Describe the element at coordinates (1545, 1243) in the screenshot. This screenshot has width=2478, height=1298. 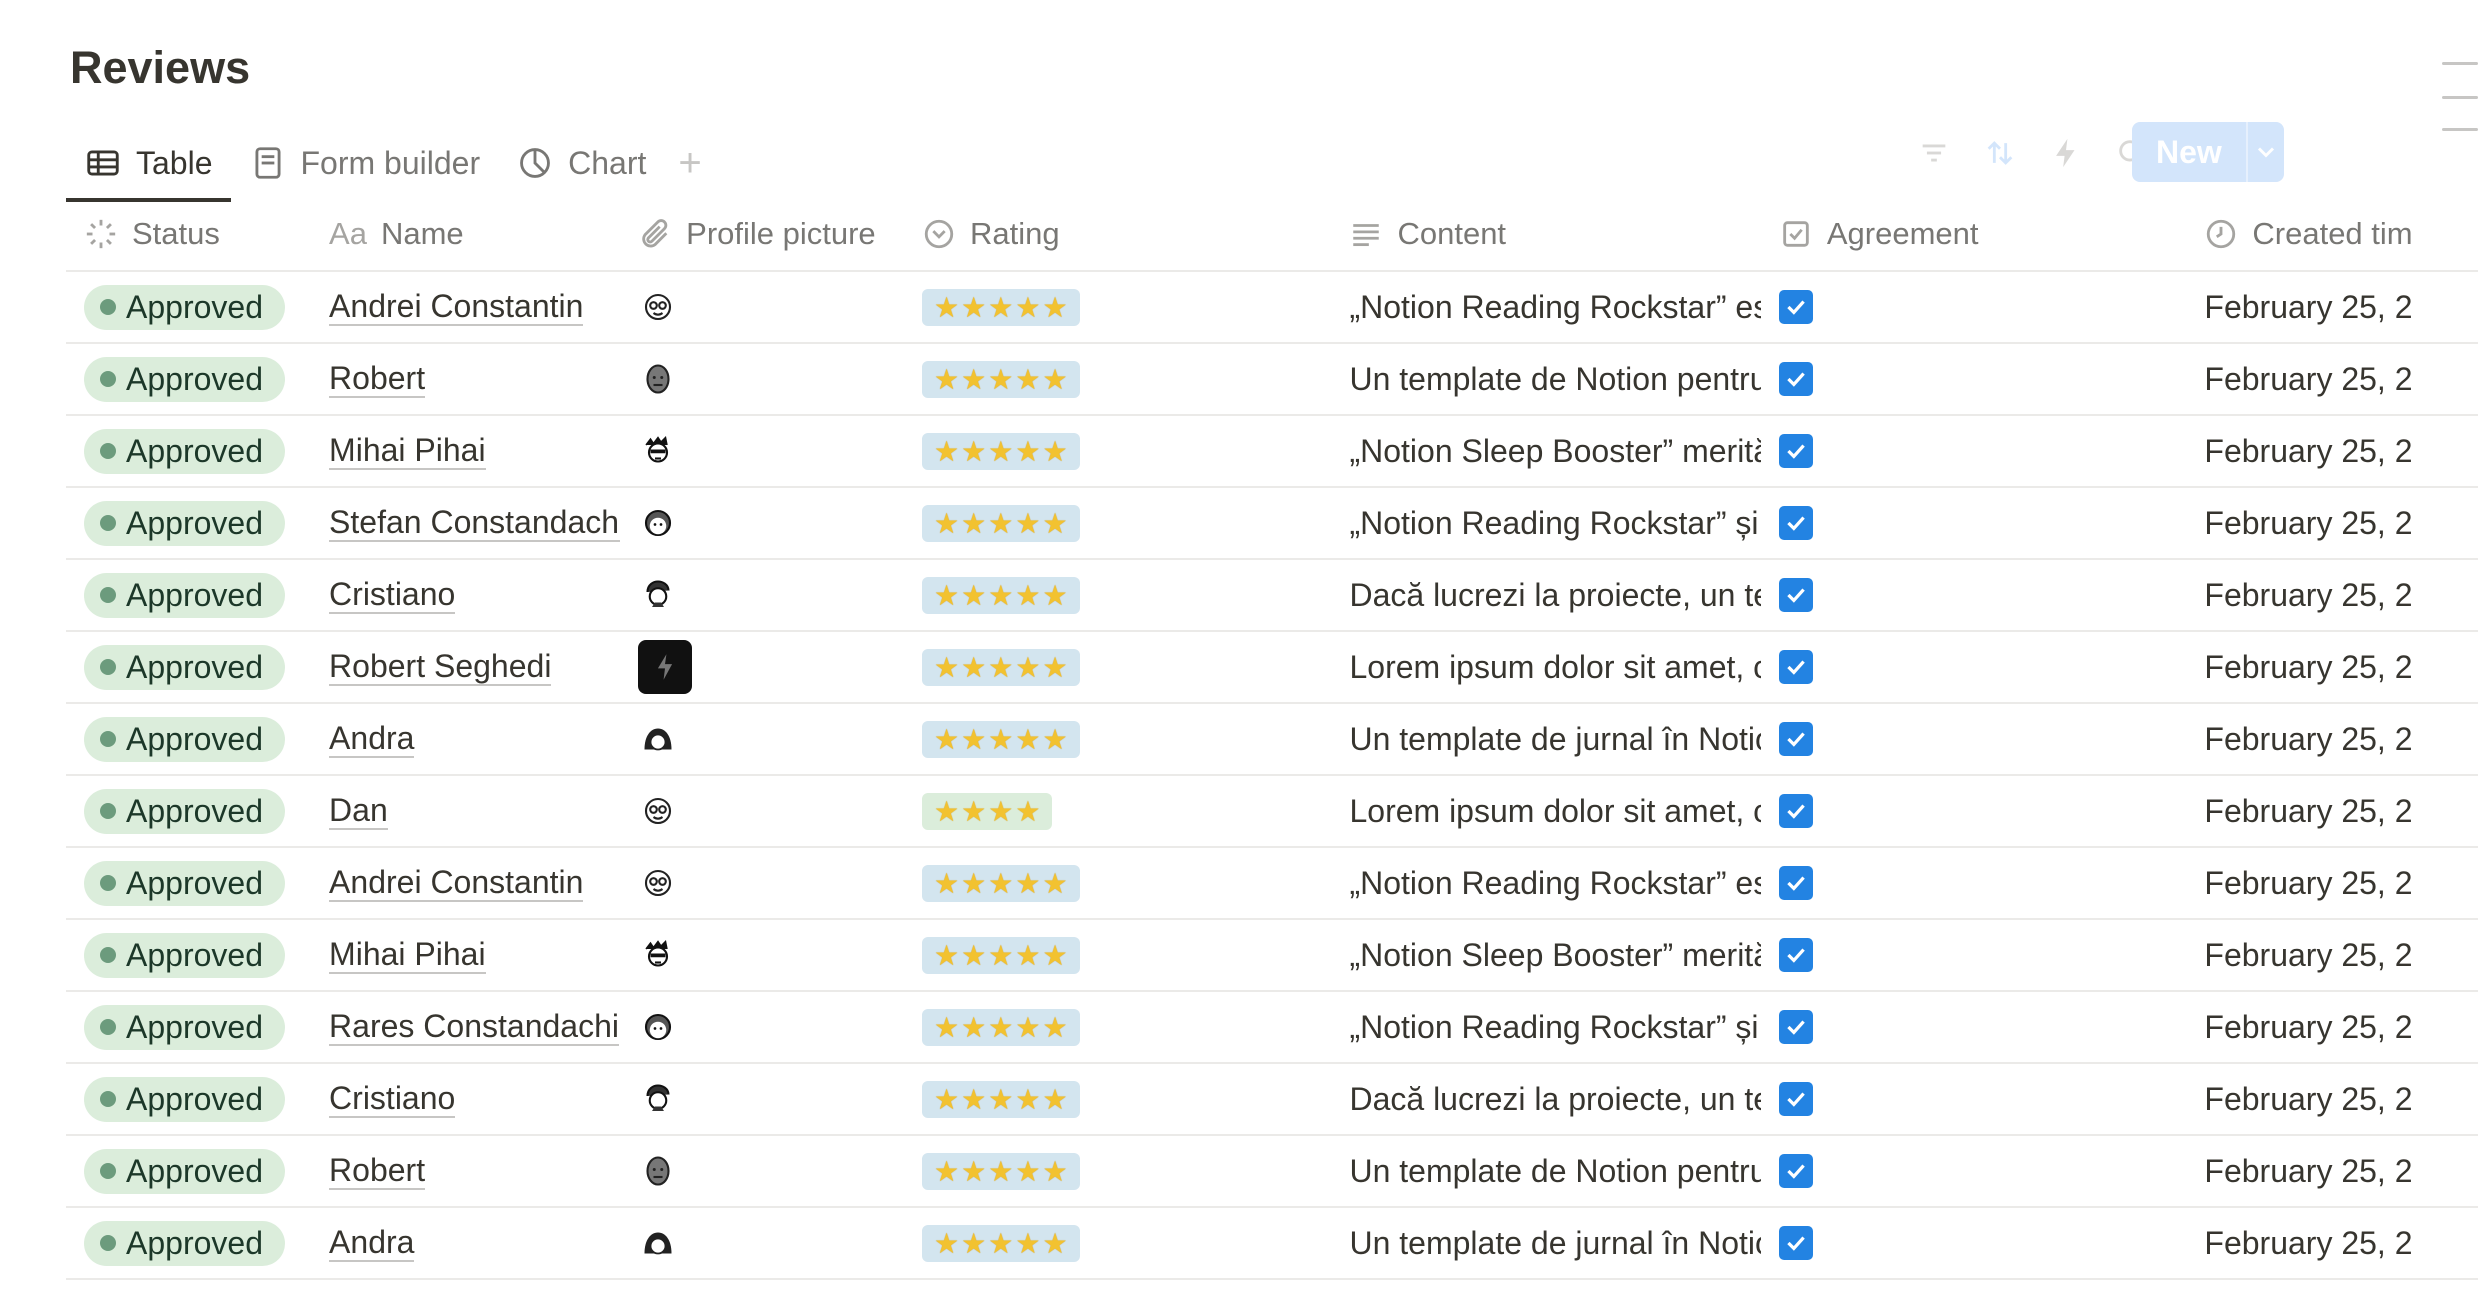
I see `content-cell: Un template de jurnal în Notio` at that location.